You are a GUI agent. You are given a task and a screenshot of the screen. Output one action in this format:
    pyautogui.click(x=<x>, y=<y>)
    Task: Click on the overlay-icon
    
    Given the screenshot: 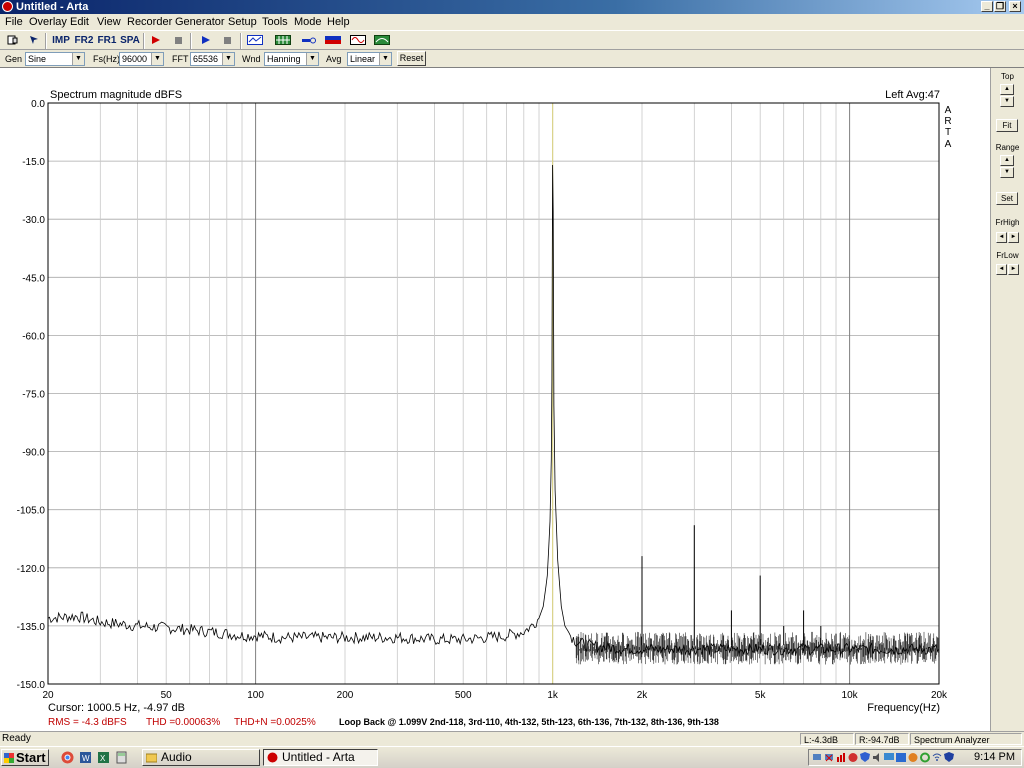 What is the action you would take?
    pyautogui.click(x=255, y=40)
    